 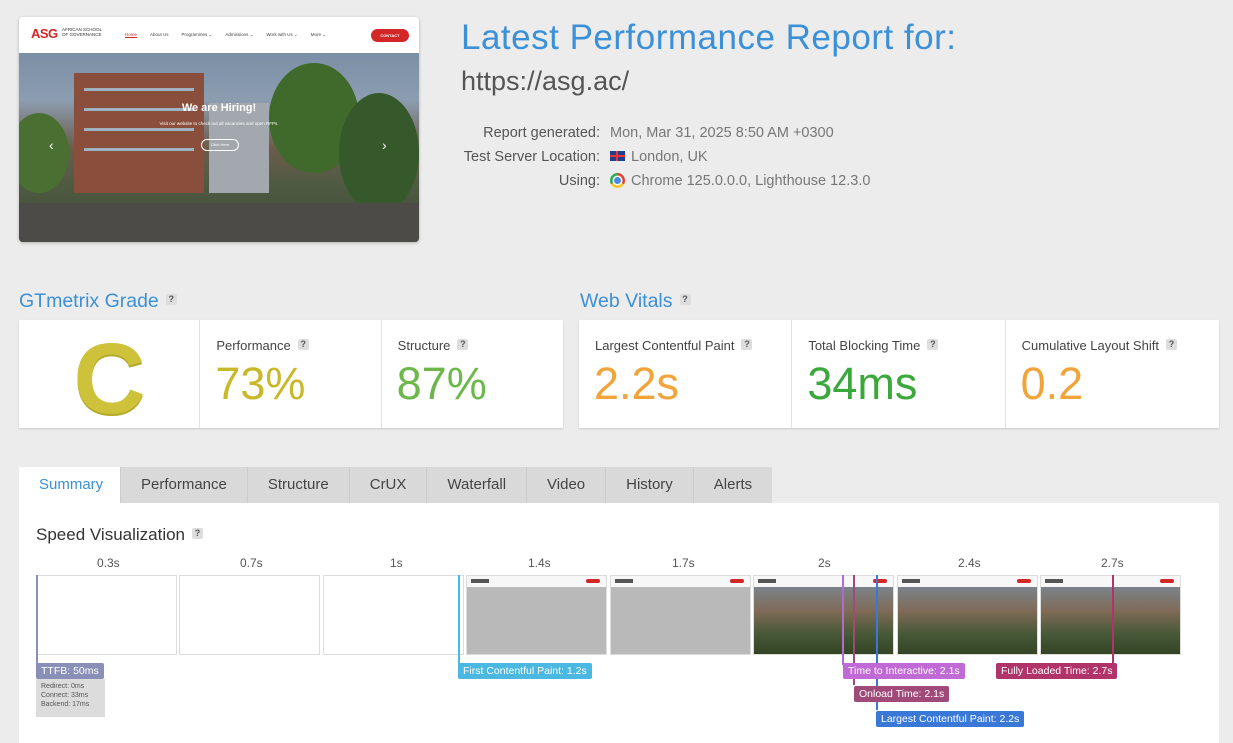 I want to click on thumbnail-contact-button: CONTACT, so click(x=390, y=35).